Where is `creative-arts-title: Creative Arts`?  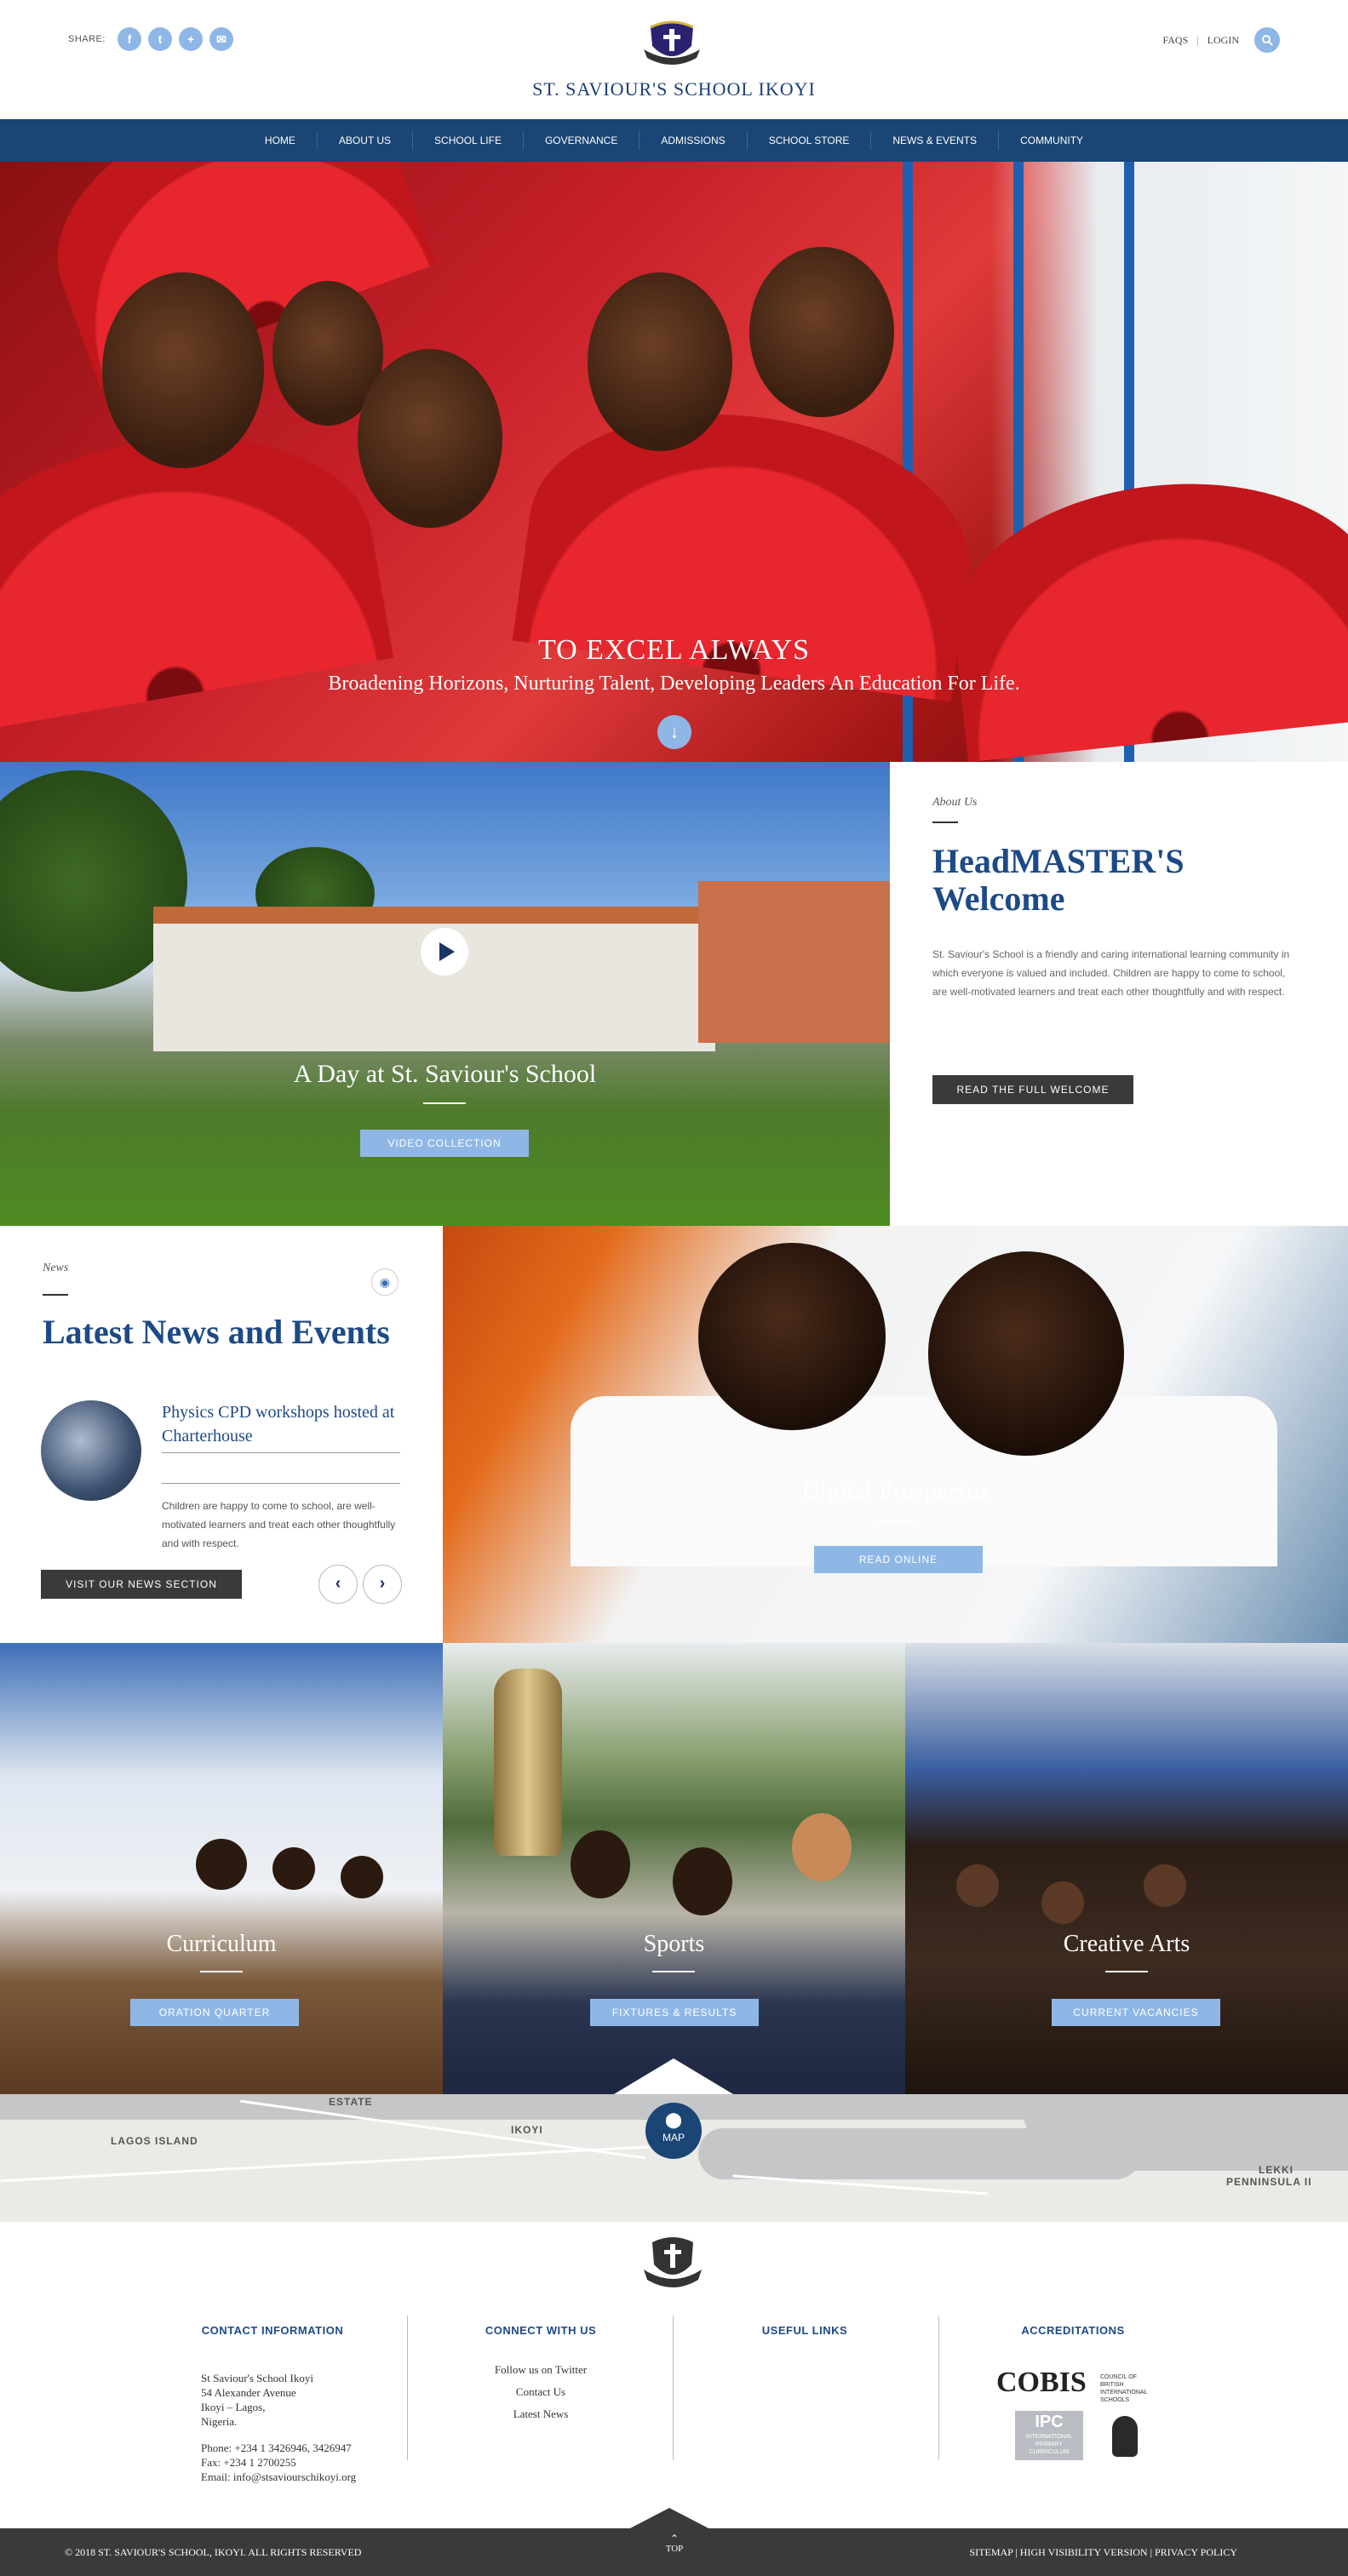
creative-arts-title: Creative Arts is located at coordinates (1127, 1944).